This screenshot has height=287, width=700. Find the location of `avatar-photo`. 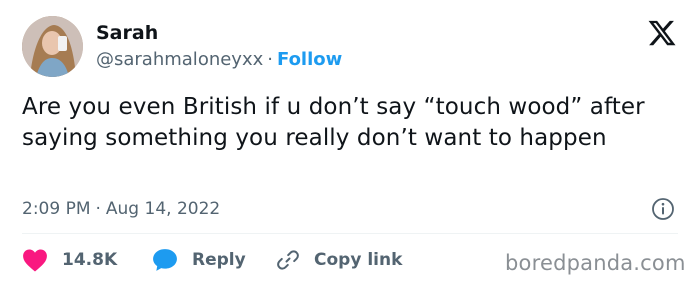

avatar-photo is located at coordinates (52, 46).